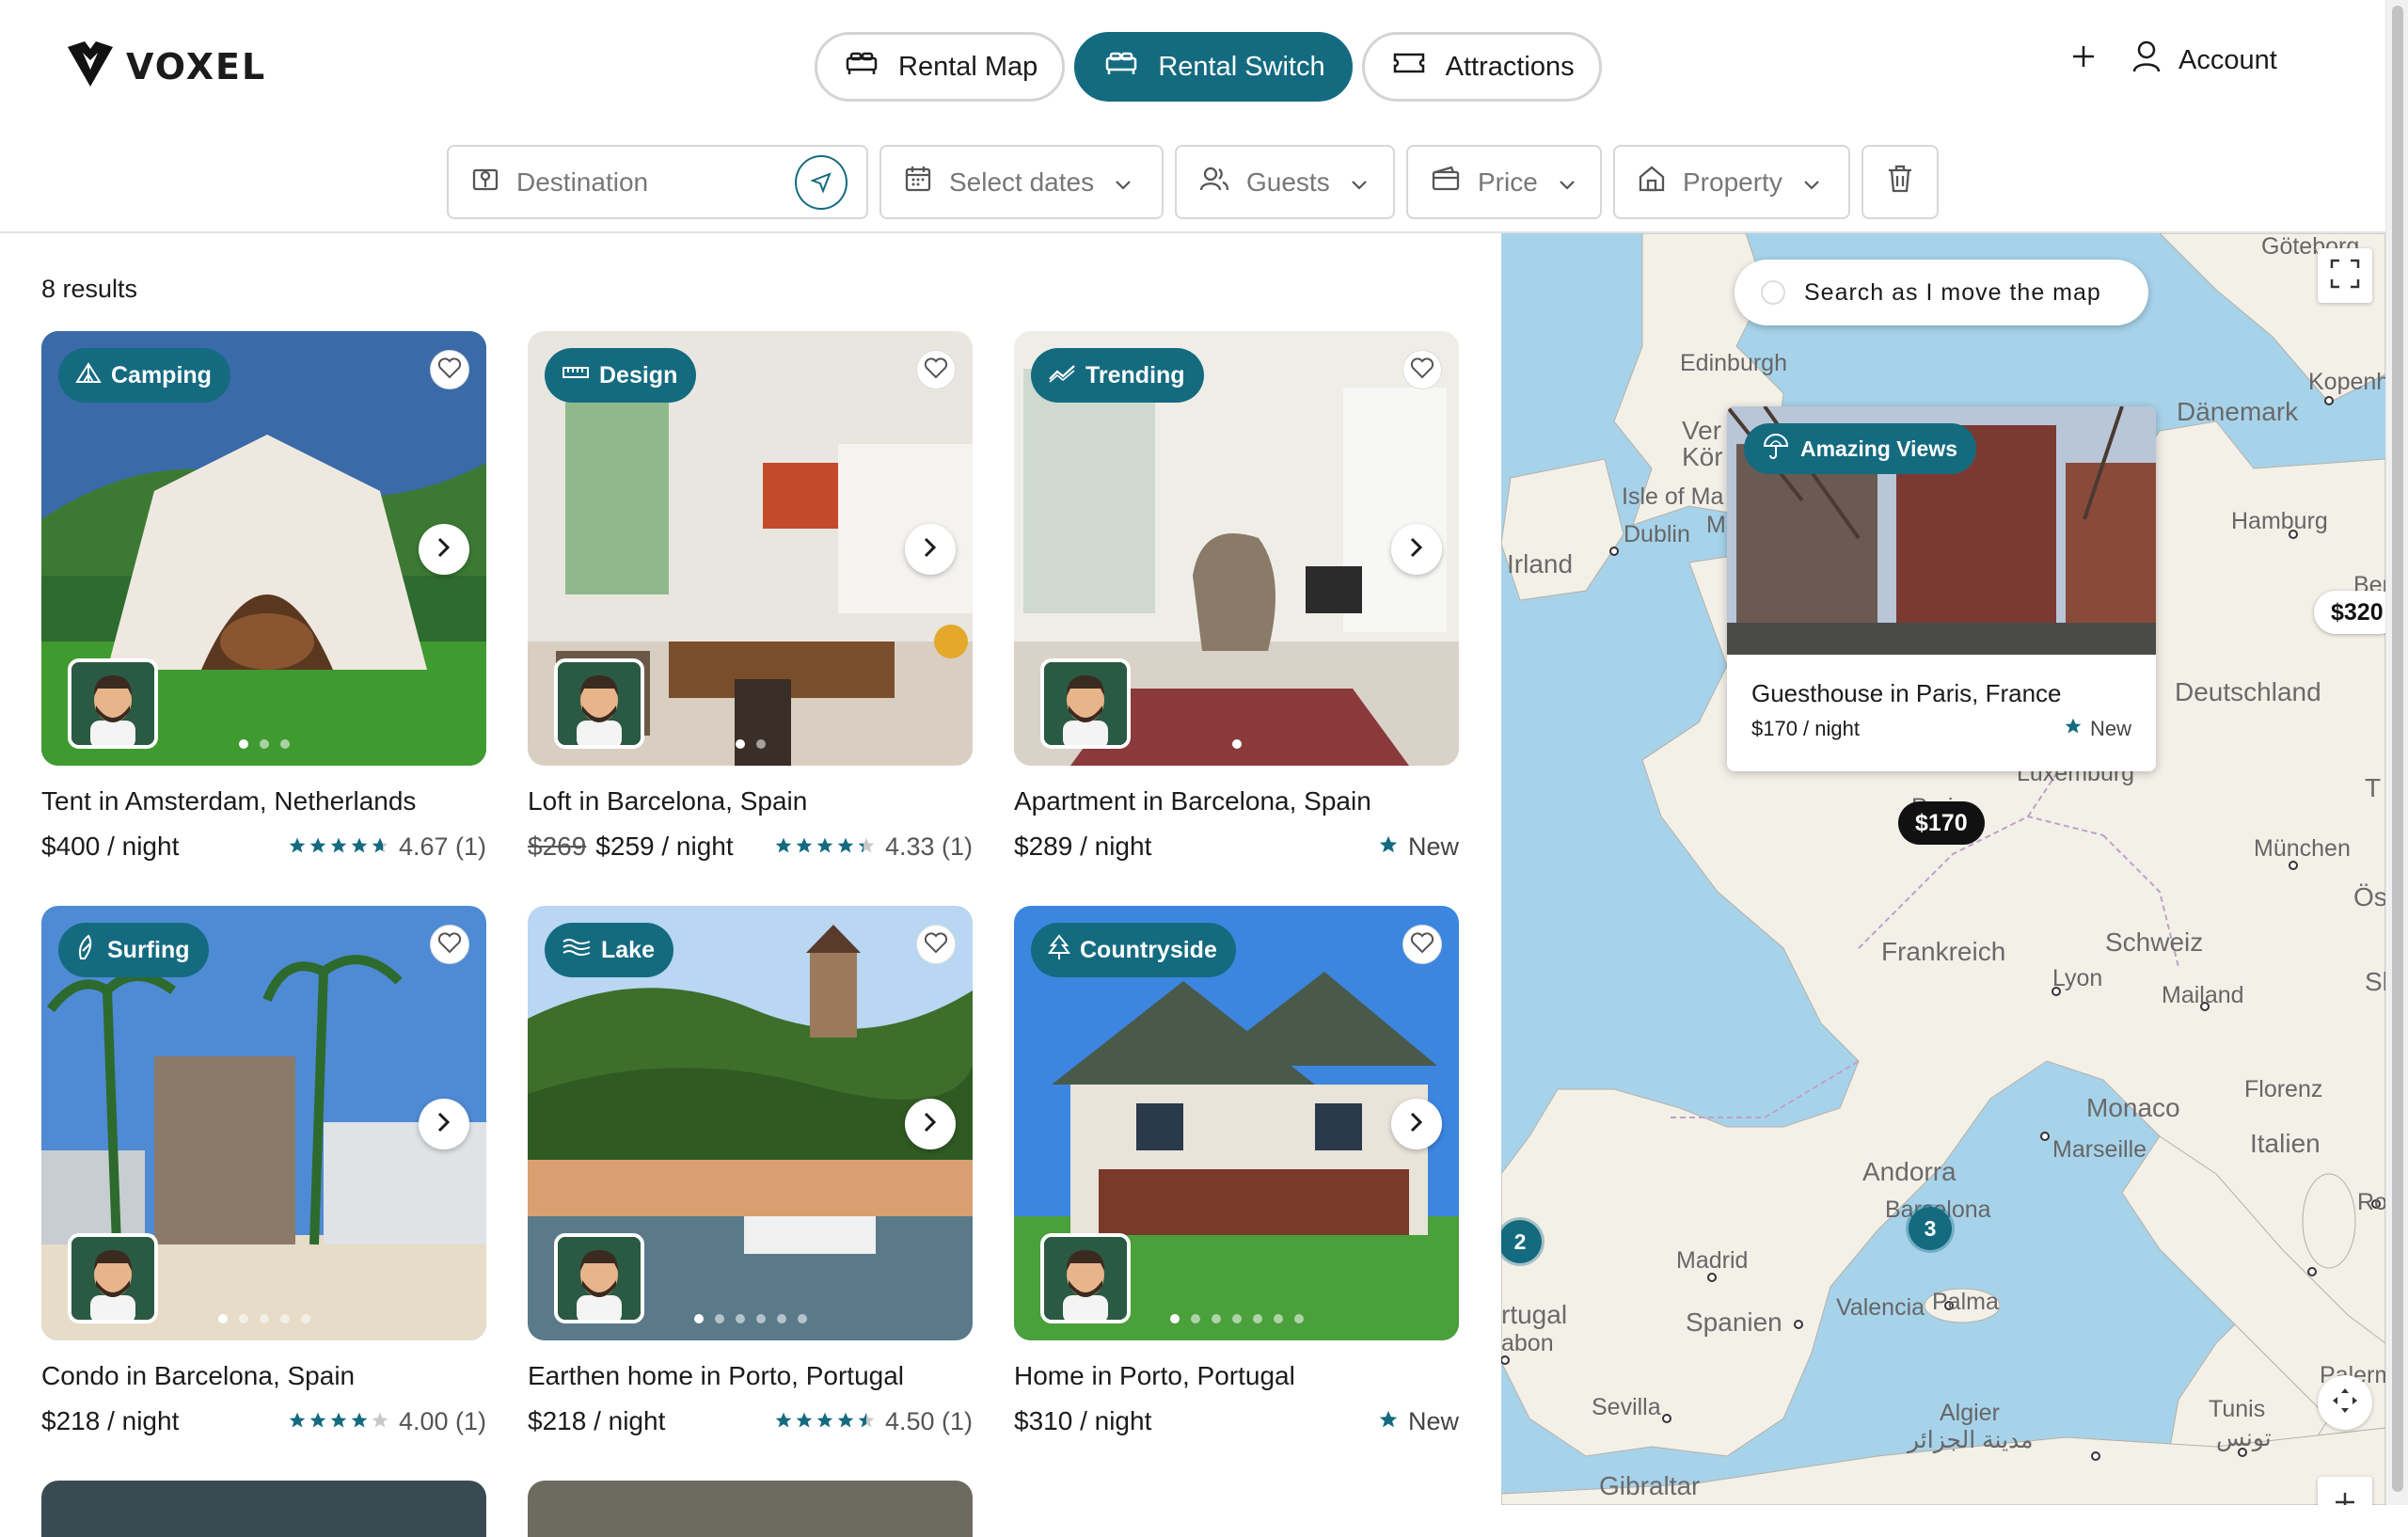  What do you see at coordinates (264, 1376) in the screenshot?
I see `listing-title: Condo in Barcelona, Spain` at bounding box center [264, 1376].